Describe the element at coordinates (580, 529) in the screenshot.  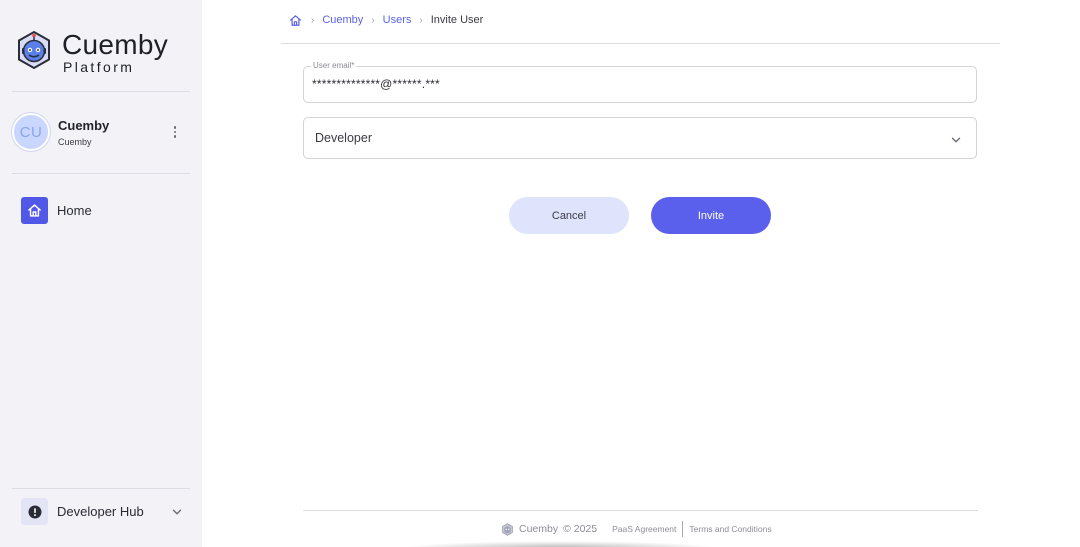
I see `footer-copyright: © 2025` at that location.